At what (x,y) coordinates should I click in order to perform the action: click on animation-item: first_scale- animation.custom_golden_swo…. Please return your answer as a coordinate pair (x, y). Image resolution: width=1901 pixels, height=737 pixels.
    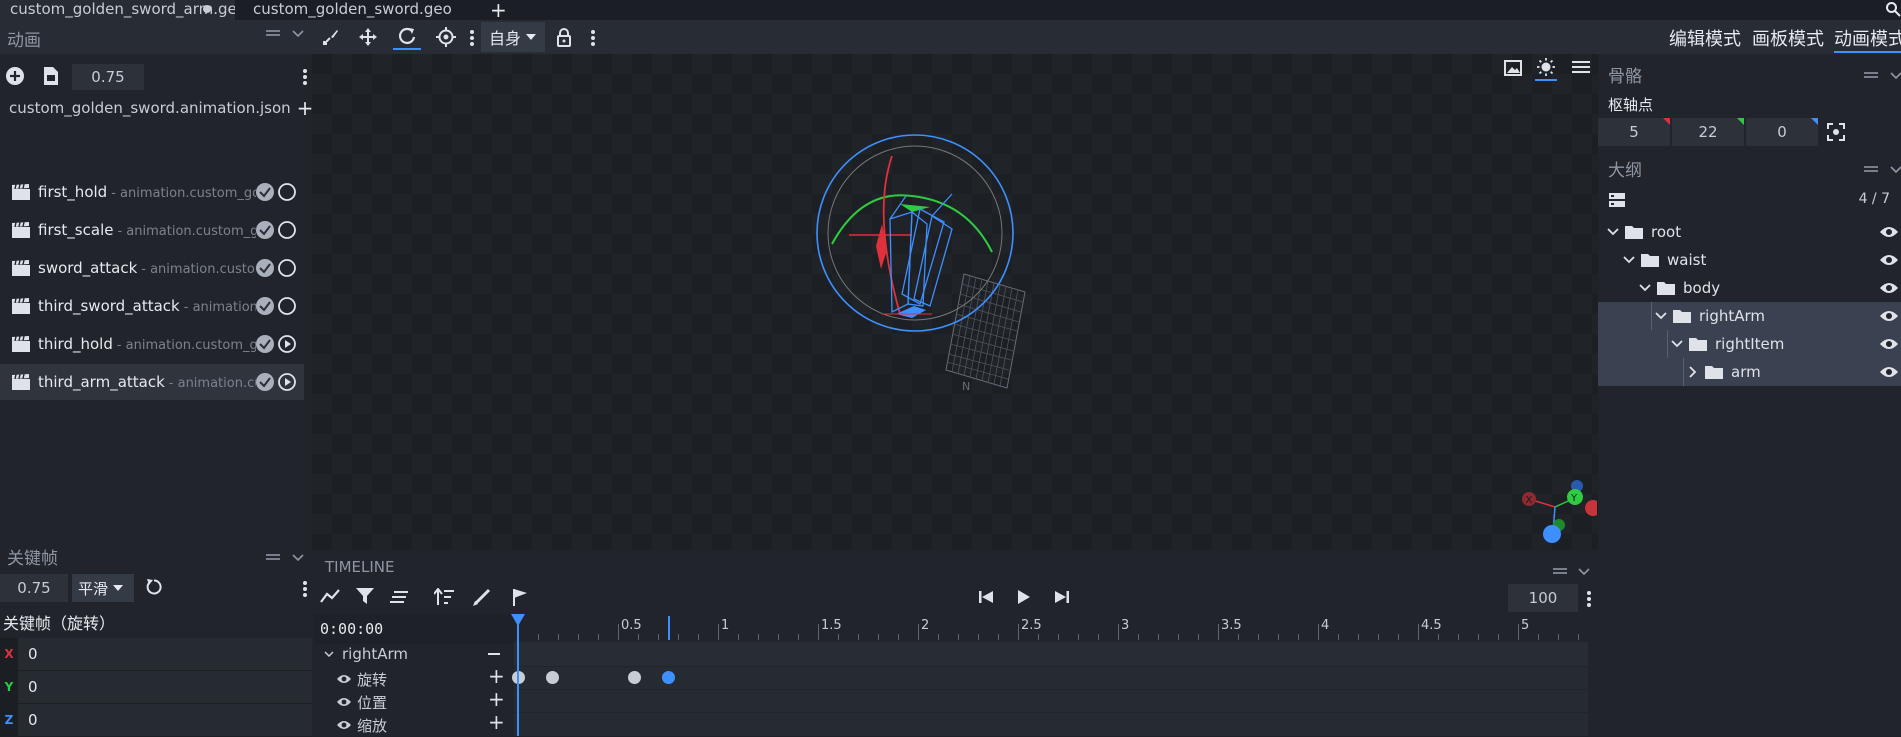
    Looking at the image, I should click on (152, 230).